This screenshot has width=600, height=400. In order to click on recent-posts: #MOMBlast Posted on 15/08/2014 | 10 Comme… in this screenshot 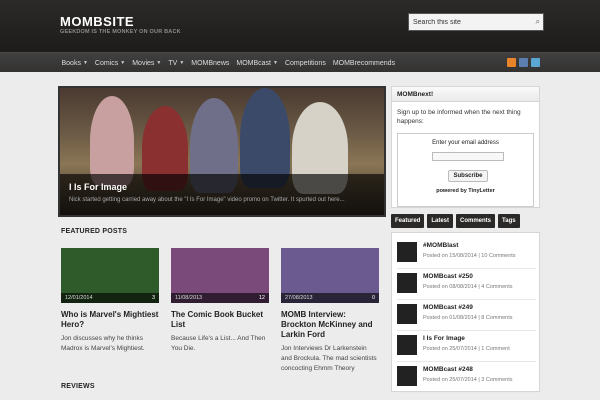, I will do `click(465, 312)`.